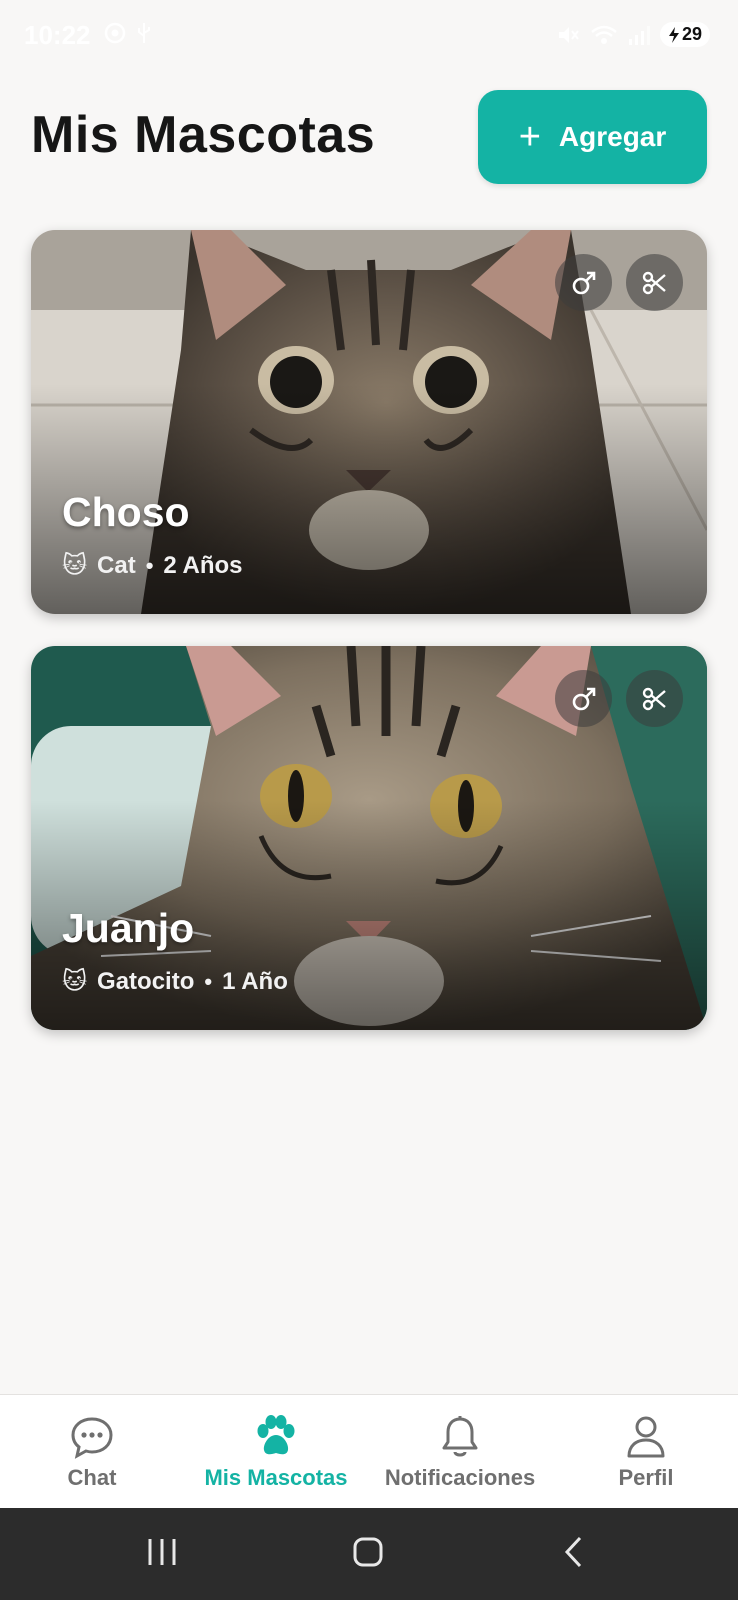 The image size is (738, 1600). What do you see at coordinates (460, 1437) in the screenshot?
I see `bell-icon` at bounding box center [460, 1437].